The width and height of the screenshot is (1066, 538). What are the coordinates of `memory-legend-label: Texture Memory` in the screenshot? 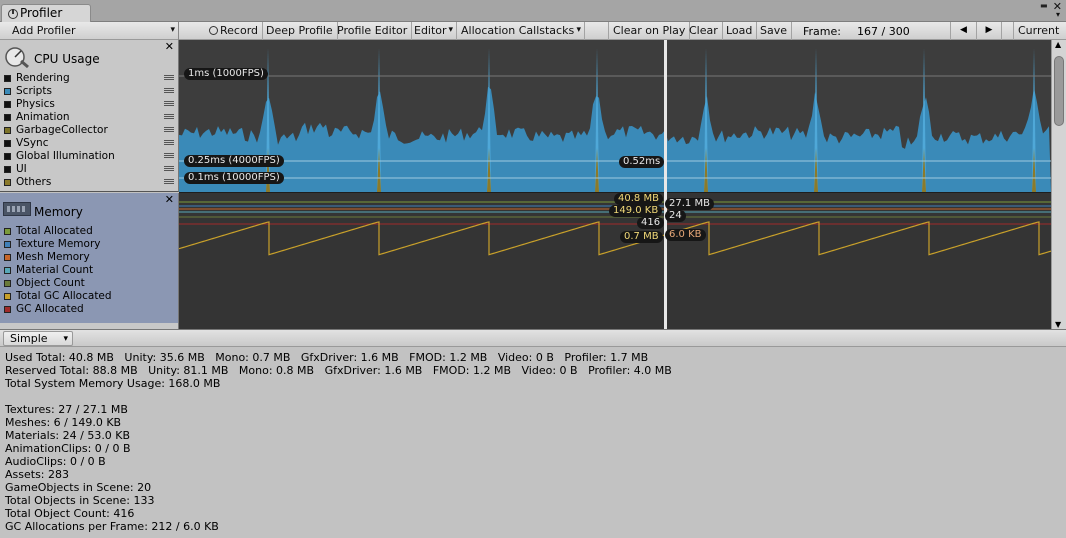 It's located at (58, 244).